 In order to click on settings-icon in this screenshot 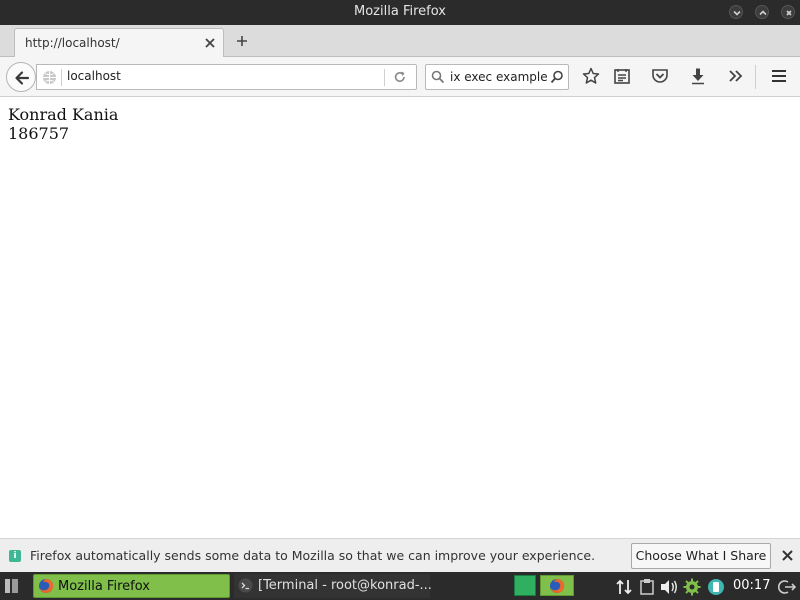, I will do `click(692, 587)`.